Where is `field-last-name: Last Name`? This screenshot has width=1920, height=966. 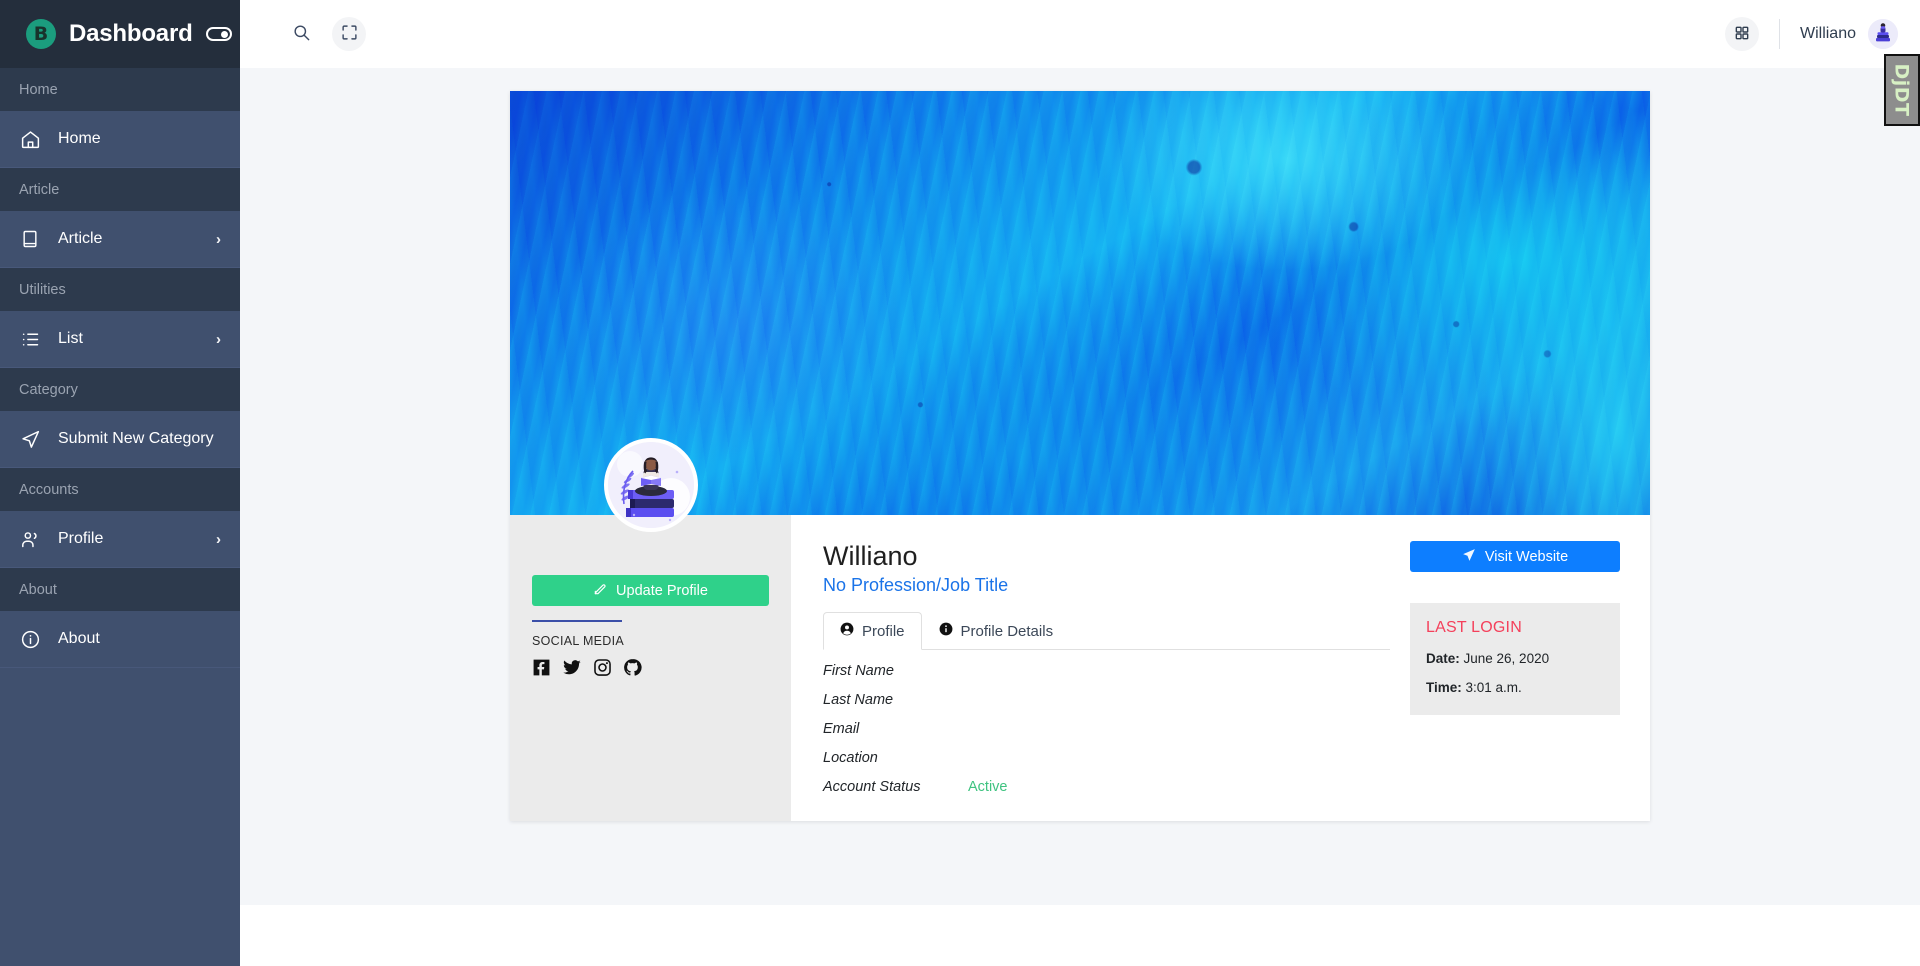
field-last-name: Last Name is located at coordinates (1106, 700).